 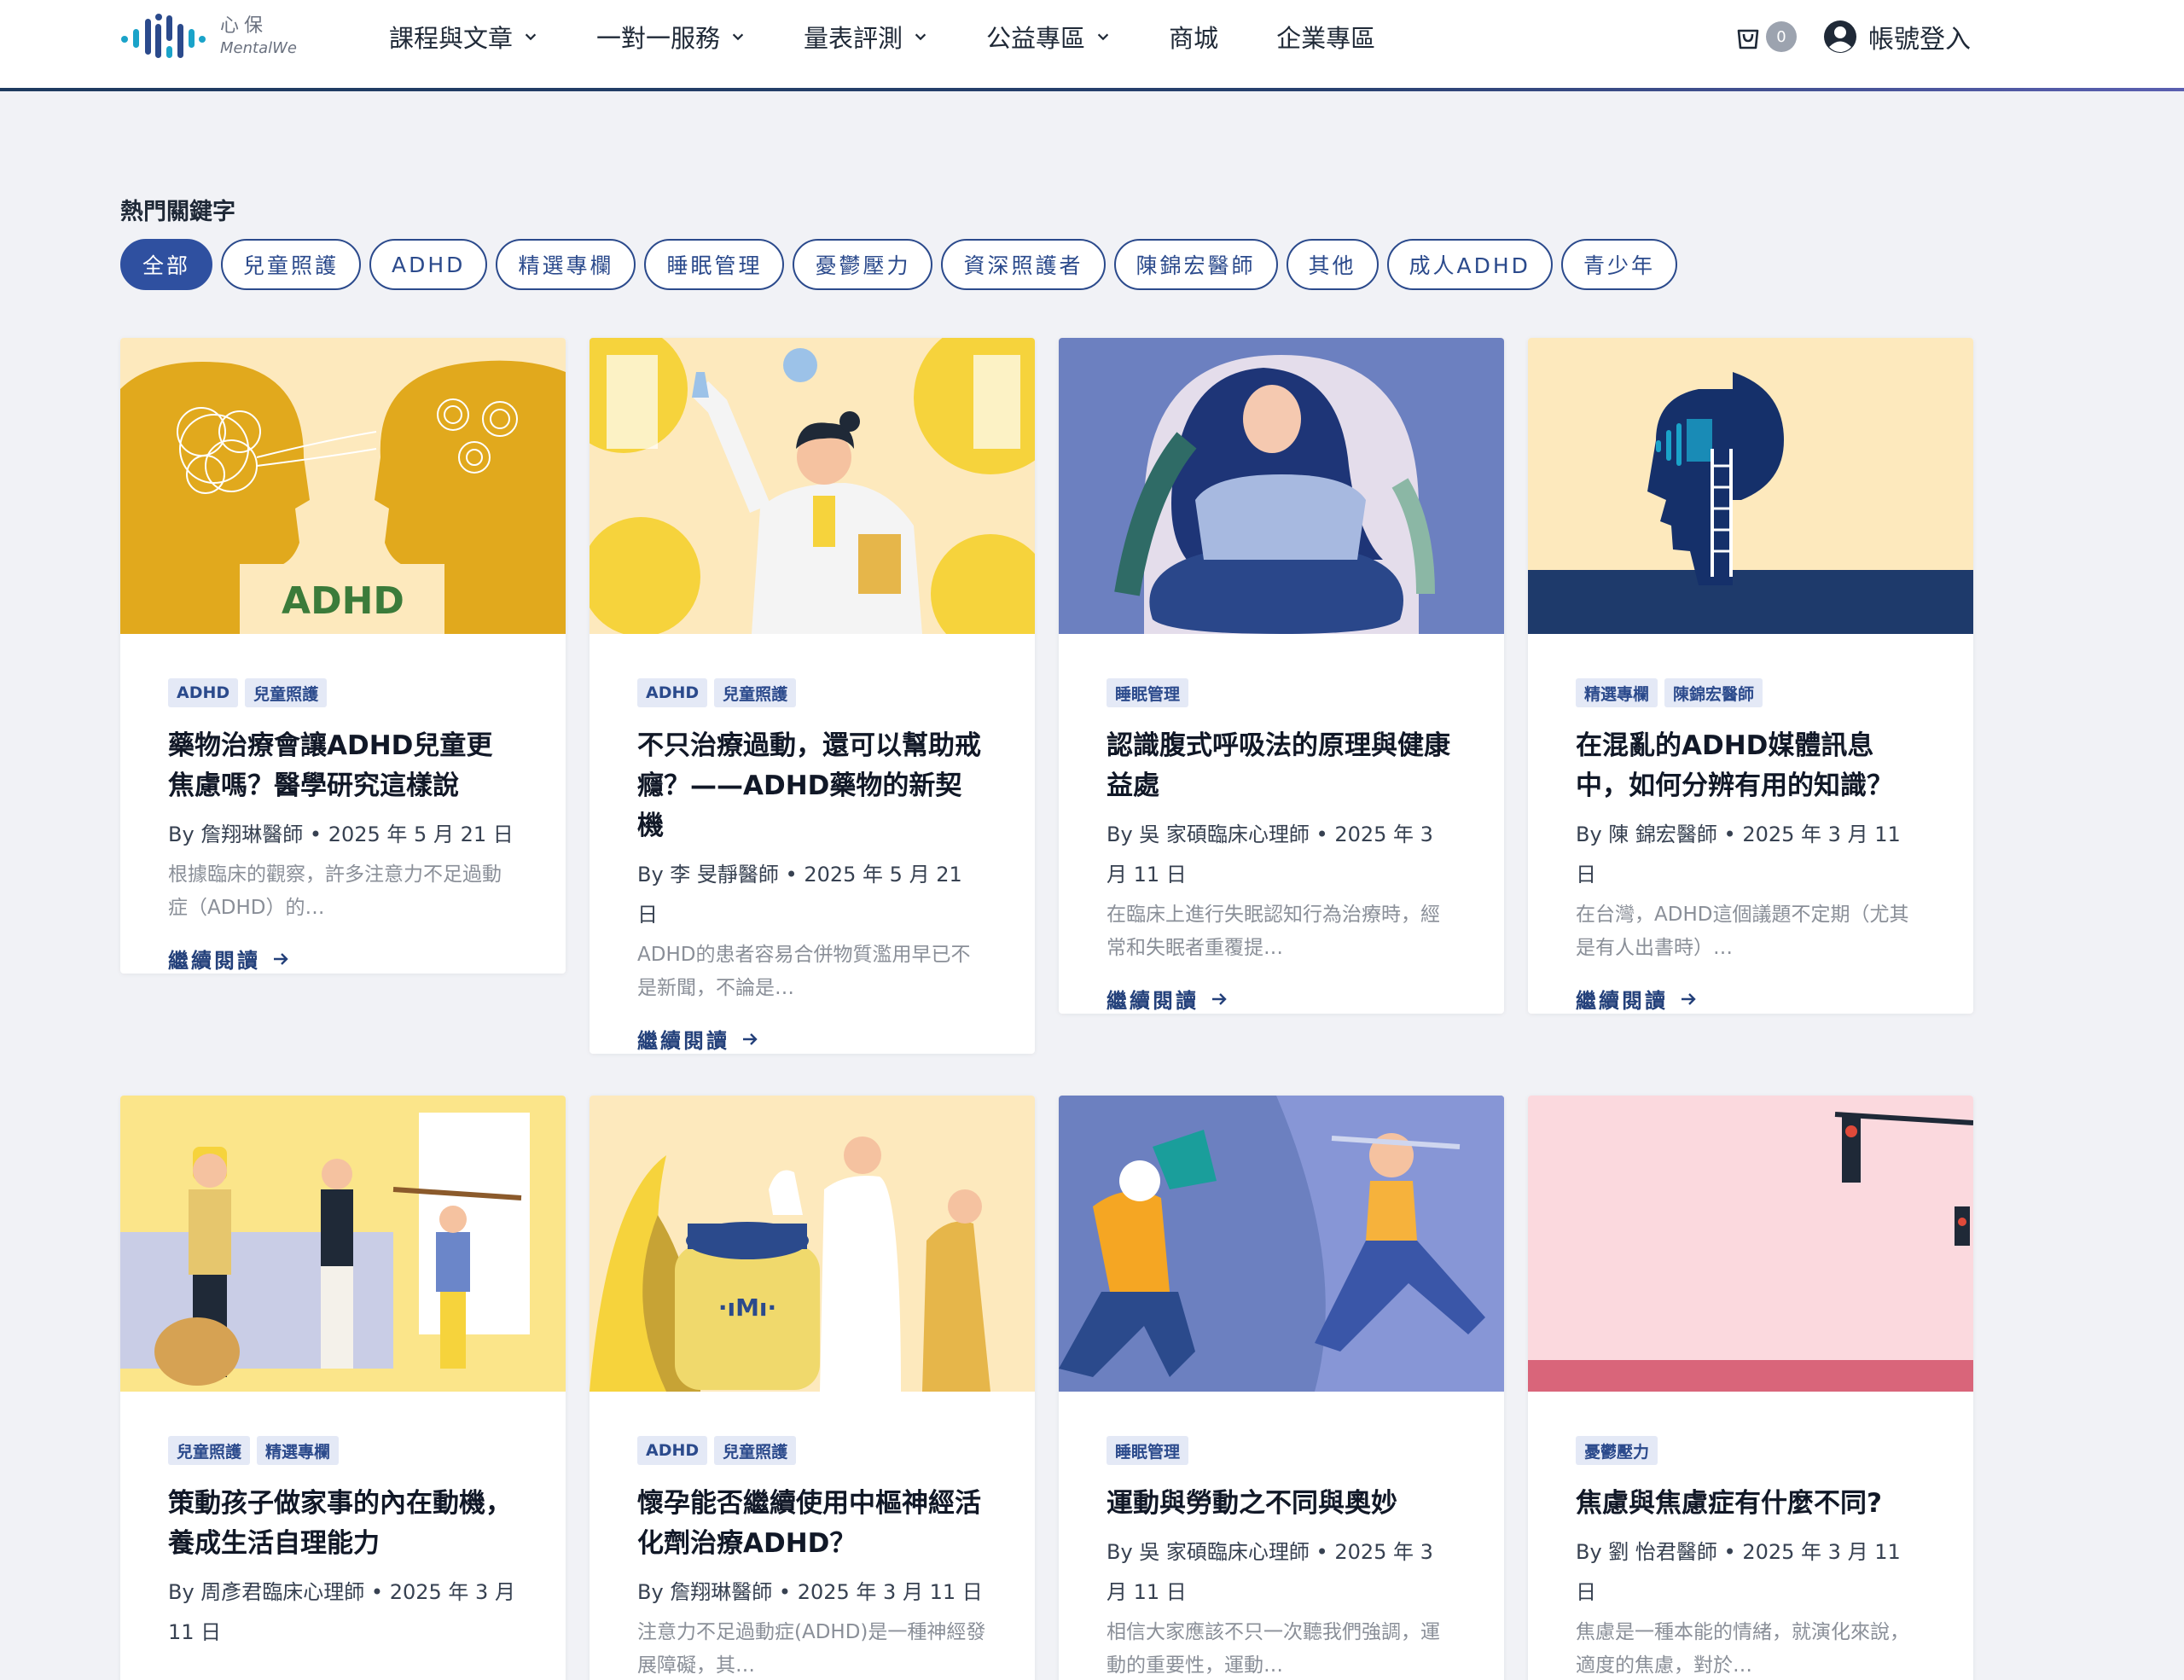 I want to click on article-tag: 憂鬱壓力, so click(x=1617, y=1451).